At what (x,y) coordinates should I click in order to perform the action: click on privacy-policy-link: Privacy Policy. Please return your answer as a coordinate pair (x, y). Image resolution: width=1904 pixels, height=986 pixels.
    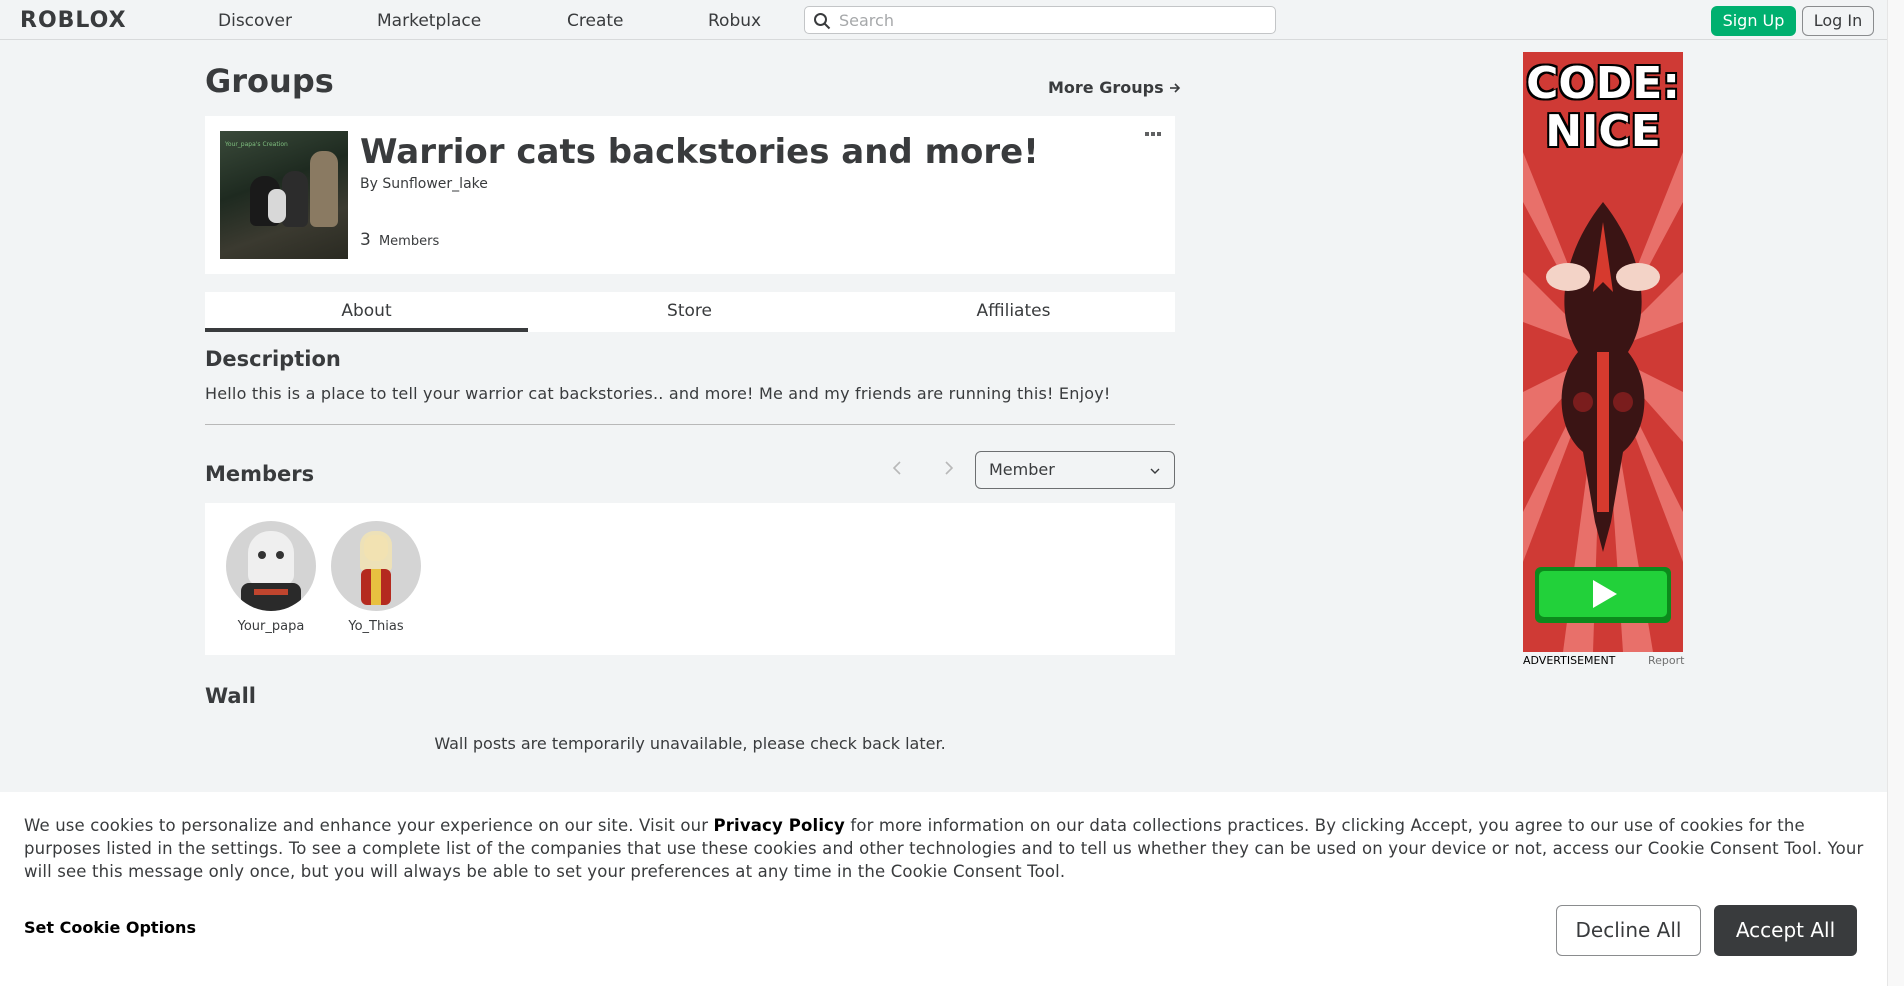
    Looking at the image, I should click on (779, 825).